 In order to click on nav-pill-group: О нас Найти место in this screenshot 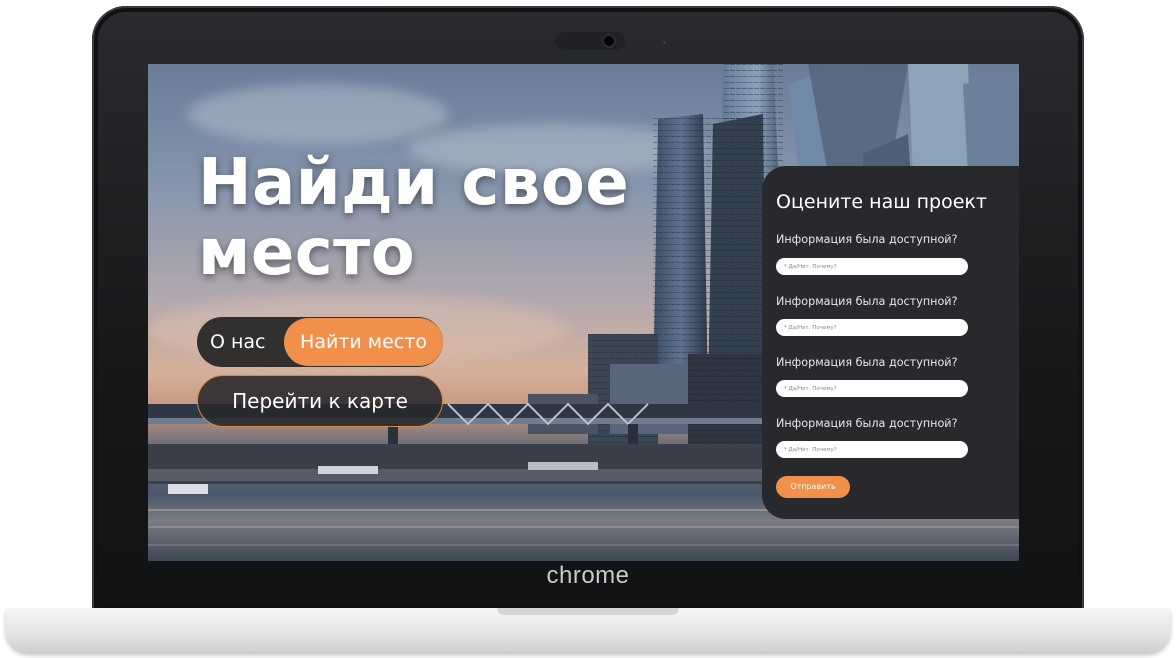, I will do `click(320, 342)`.